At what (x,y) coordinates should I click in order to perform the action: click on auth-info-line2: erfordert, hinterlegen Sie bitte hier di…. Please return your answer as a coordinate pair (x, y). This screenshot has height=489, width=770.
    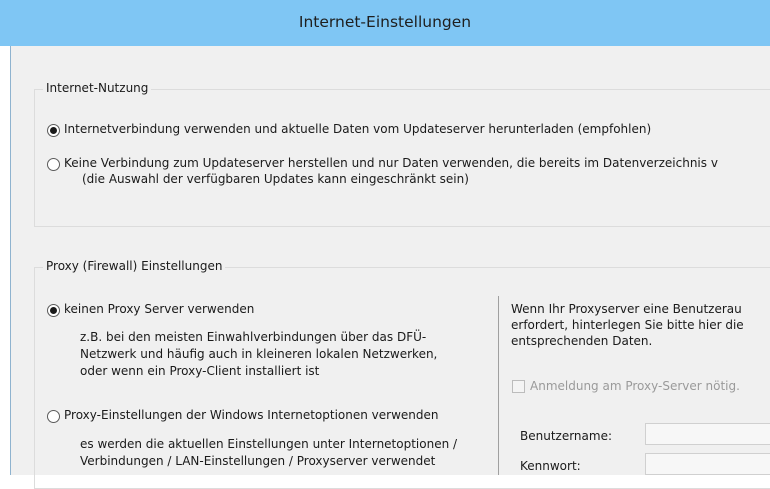
    Looking at the image, I should click on (627, 325).